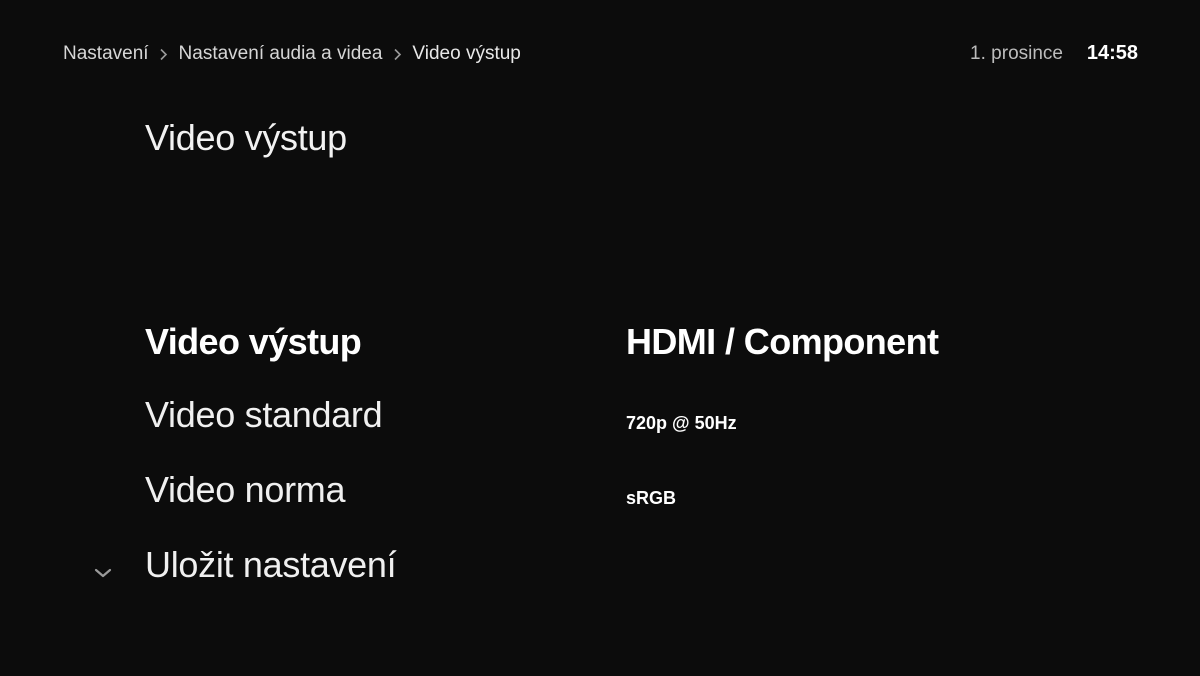 This screenshot has width=1200, height=676. I want to click on breadcrumb-item-video-output: Video výstup, so click(466, 53).